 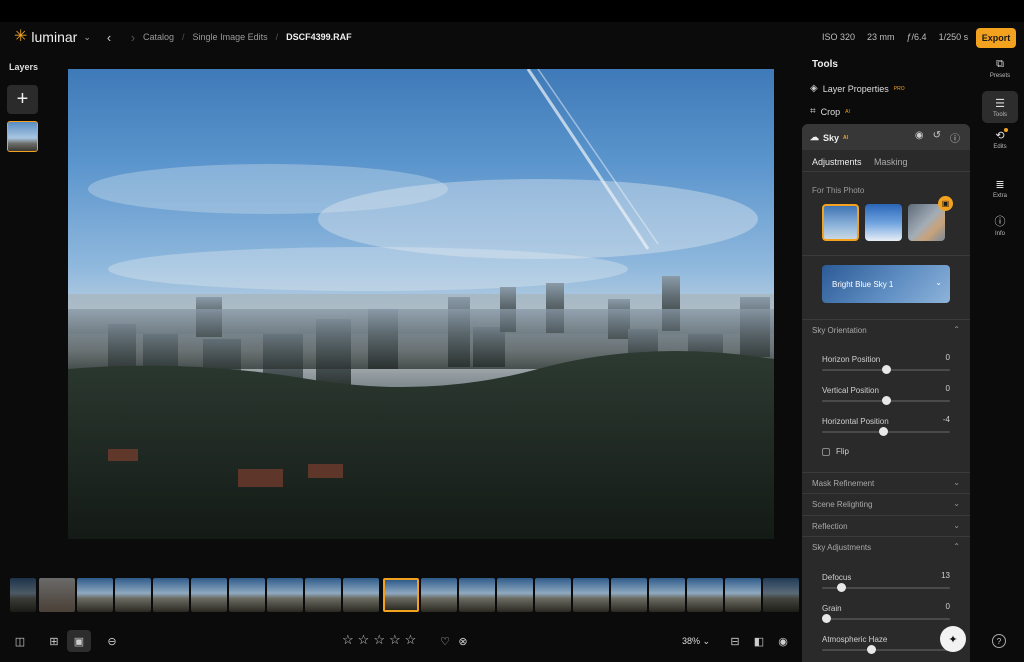 I want to click on section-sky-orientation: Sky Orientation ⌃, so click(x=886, y=329).